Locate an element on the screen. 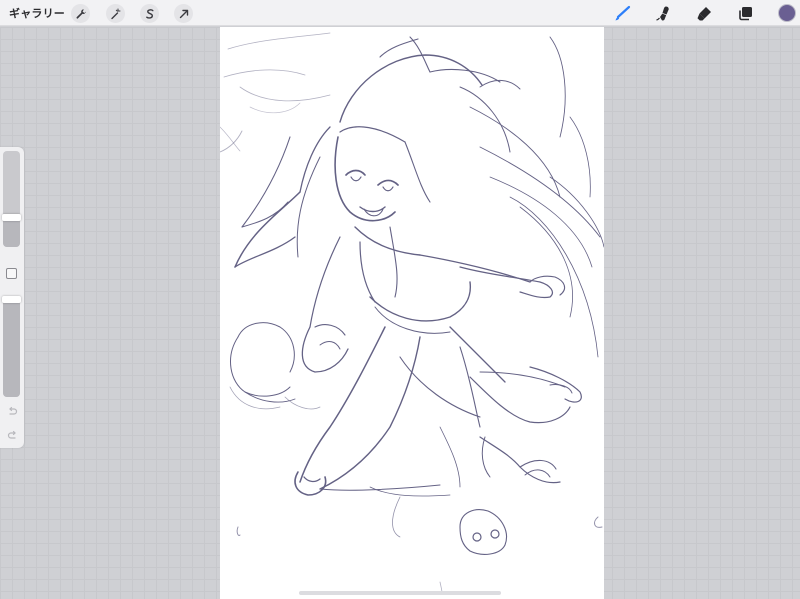  eraser-tool-button is located at coordinates (704, 13).